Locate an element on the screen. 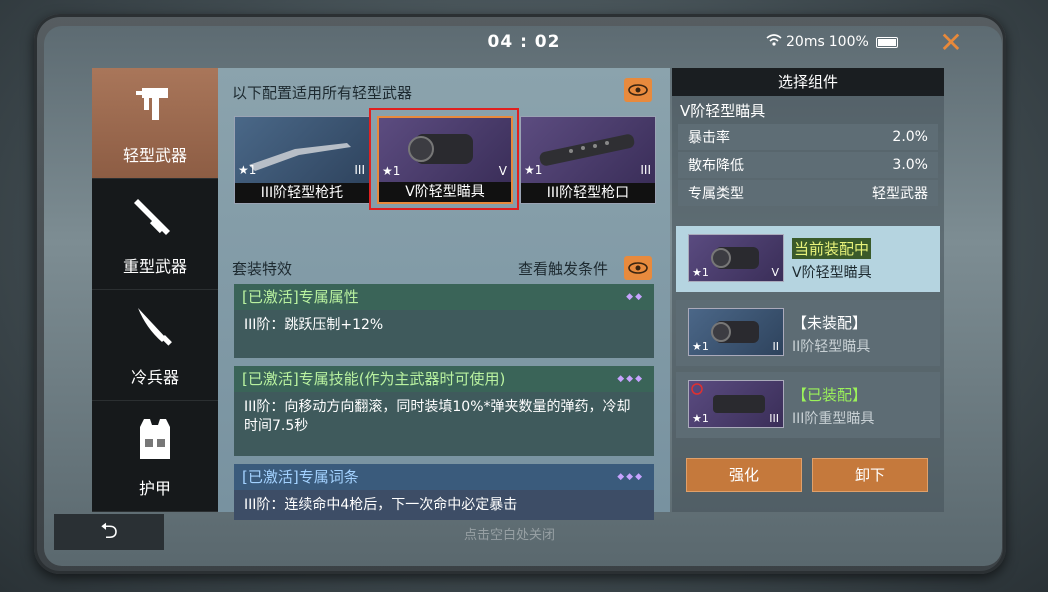 This screenshot has height=592, width=1048. diamond-icon: ◆◆ is located at coordinates (635, 297).